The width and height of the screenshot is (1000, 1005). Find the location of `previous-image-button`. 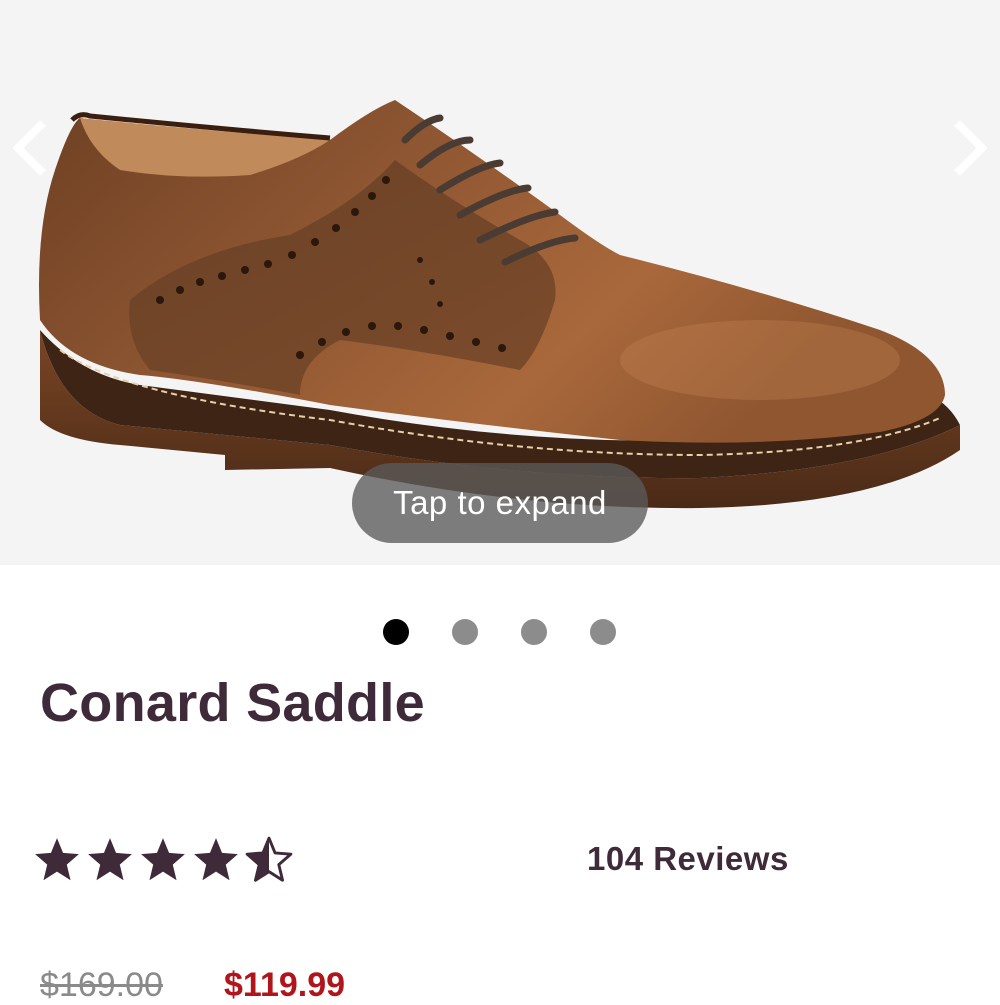

previous-image-button is located at coordinates (30, 148).